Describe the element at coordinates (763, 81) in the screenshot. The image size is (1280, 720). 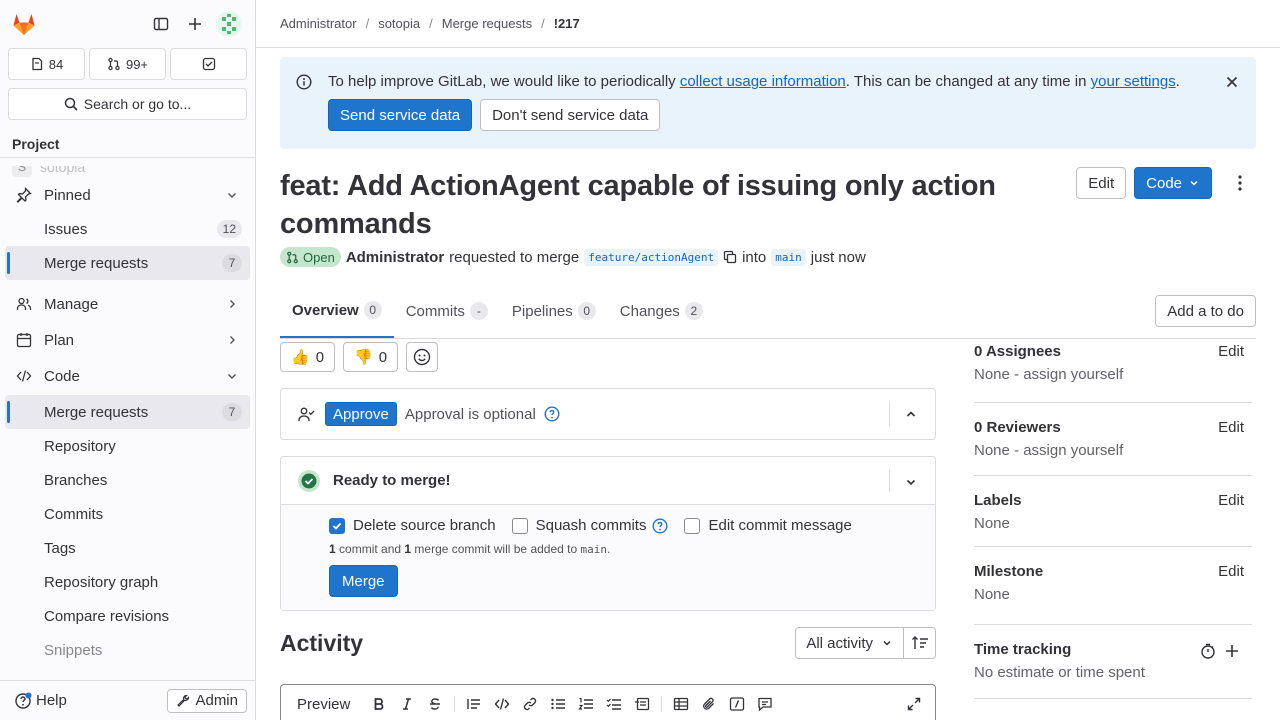
I see `collect-usage-link: collect usage information` at that location.